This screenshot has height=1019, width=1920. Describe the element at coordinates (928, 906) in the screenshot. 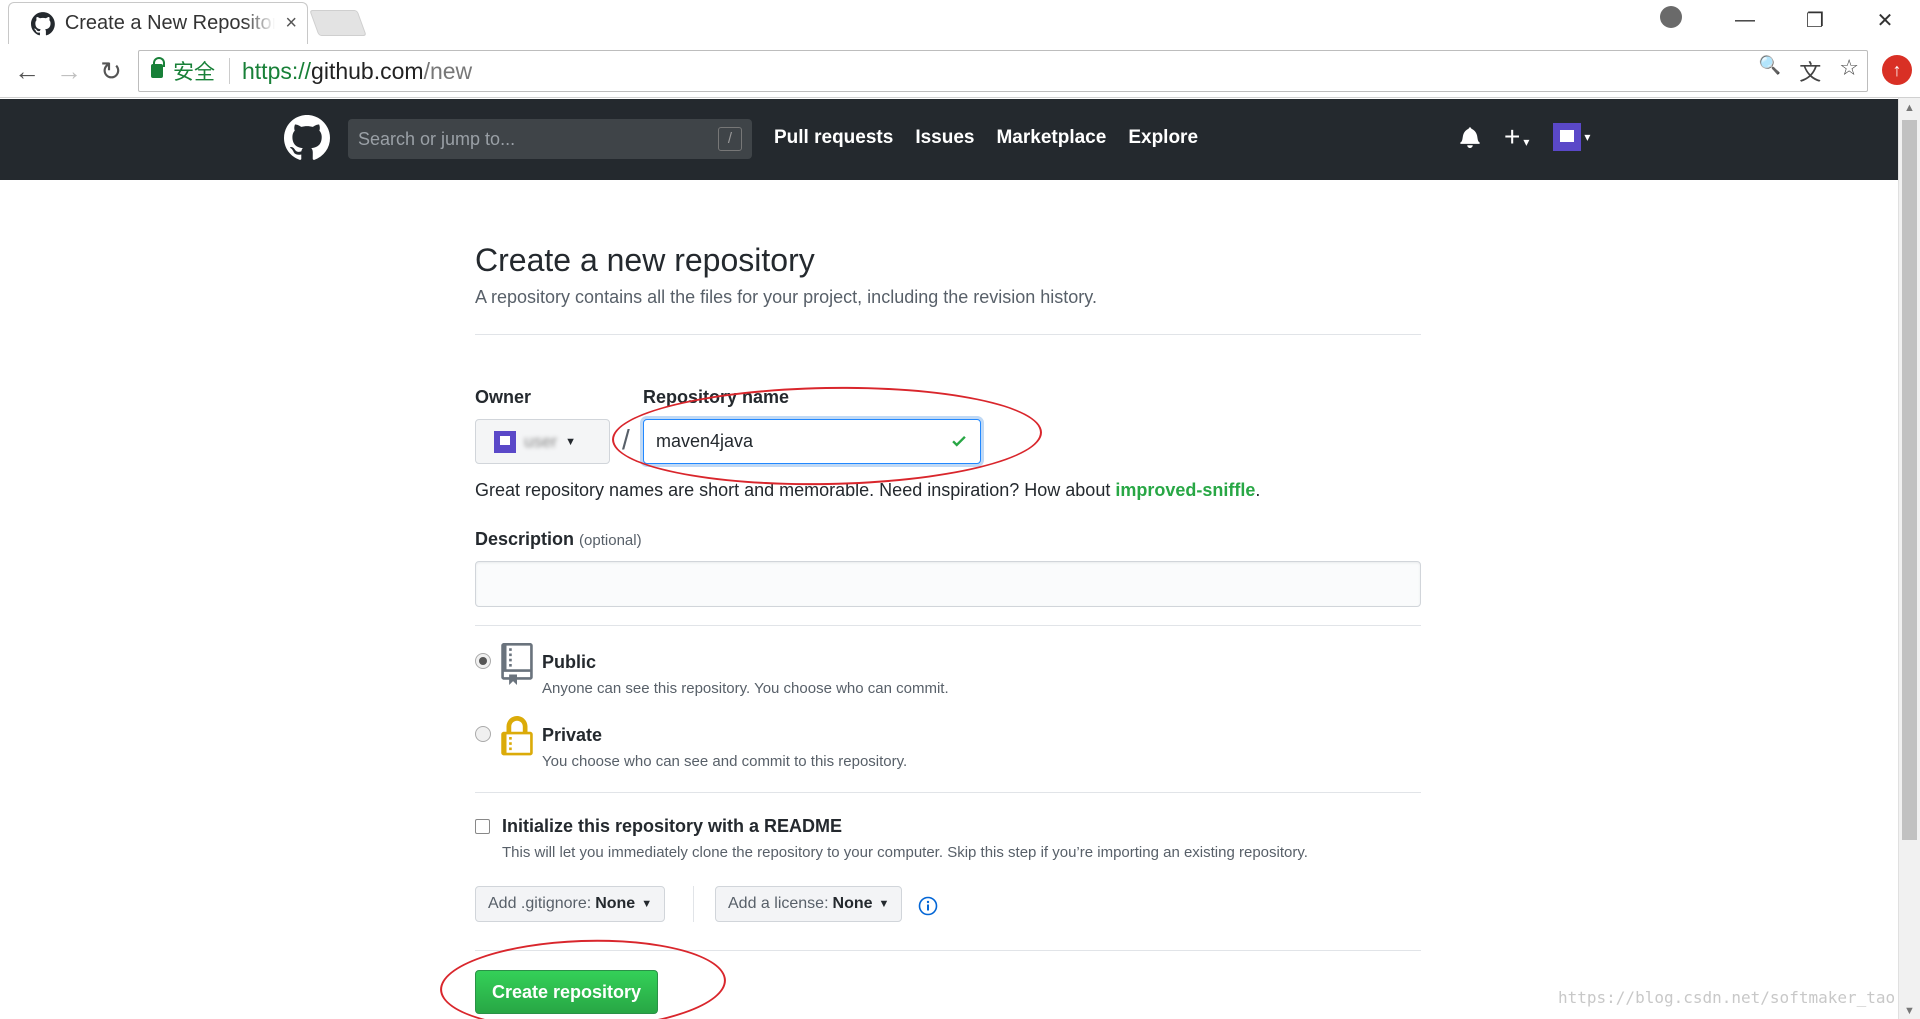

I see `info-icon` at that location.